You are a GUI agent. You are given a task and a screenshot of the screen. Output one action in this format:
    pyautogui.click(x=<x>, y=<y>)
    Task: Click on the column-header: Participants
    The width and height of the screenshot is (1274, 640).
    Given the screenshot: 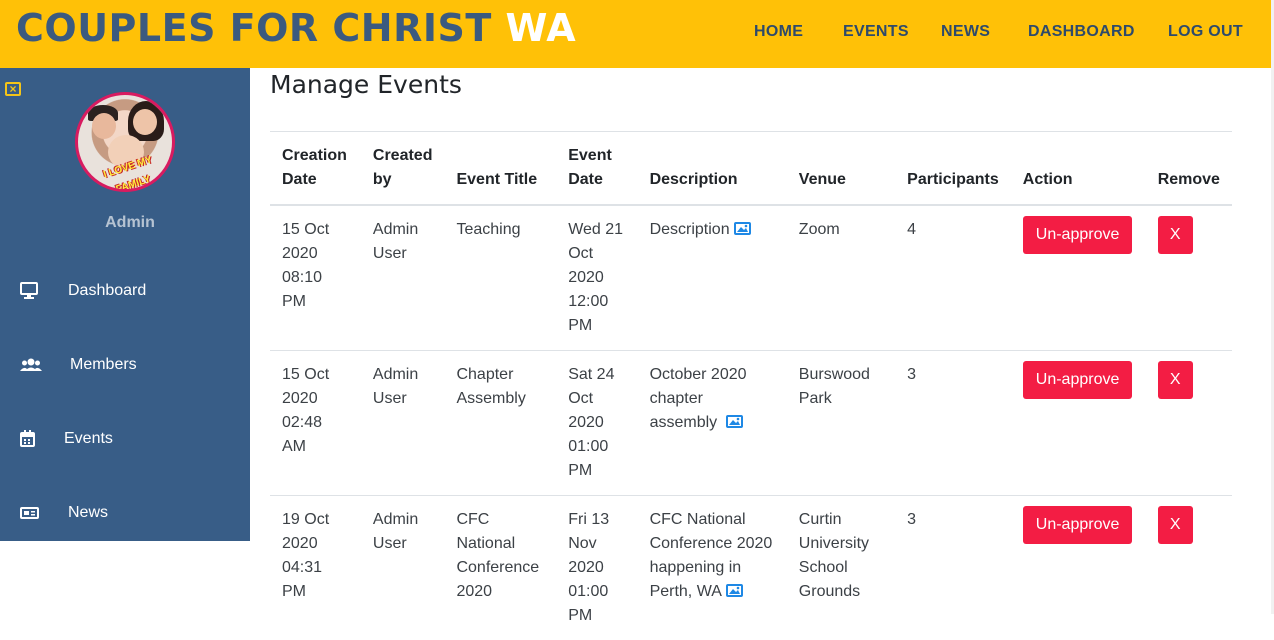 What is the action you would take?
    pyautogui.click(x=953, y=169)
    